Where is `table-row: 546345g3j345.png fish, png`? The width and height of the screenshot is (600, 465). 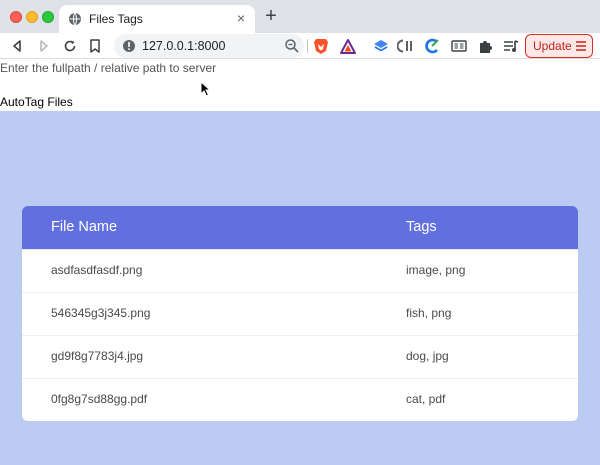 table-row: 546345g3j345.png fish, png is located at coordinates (300, 313).